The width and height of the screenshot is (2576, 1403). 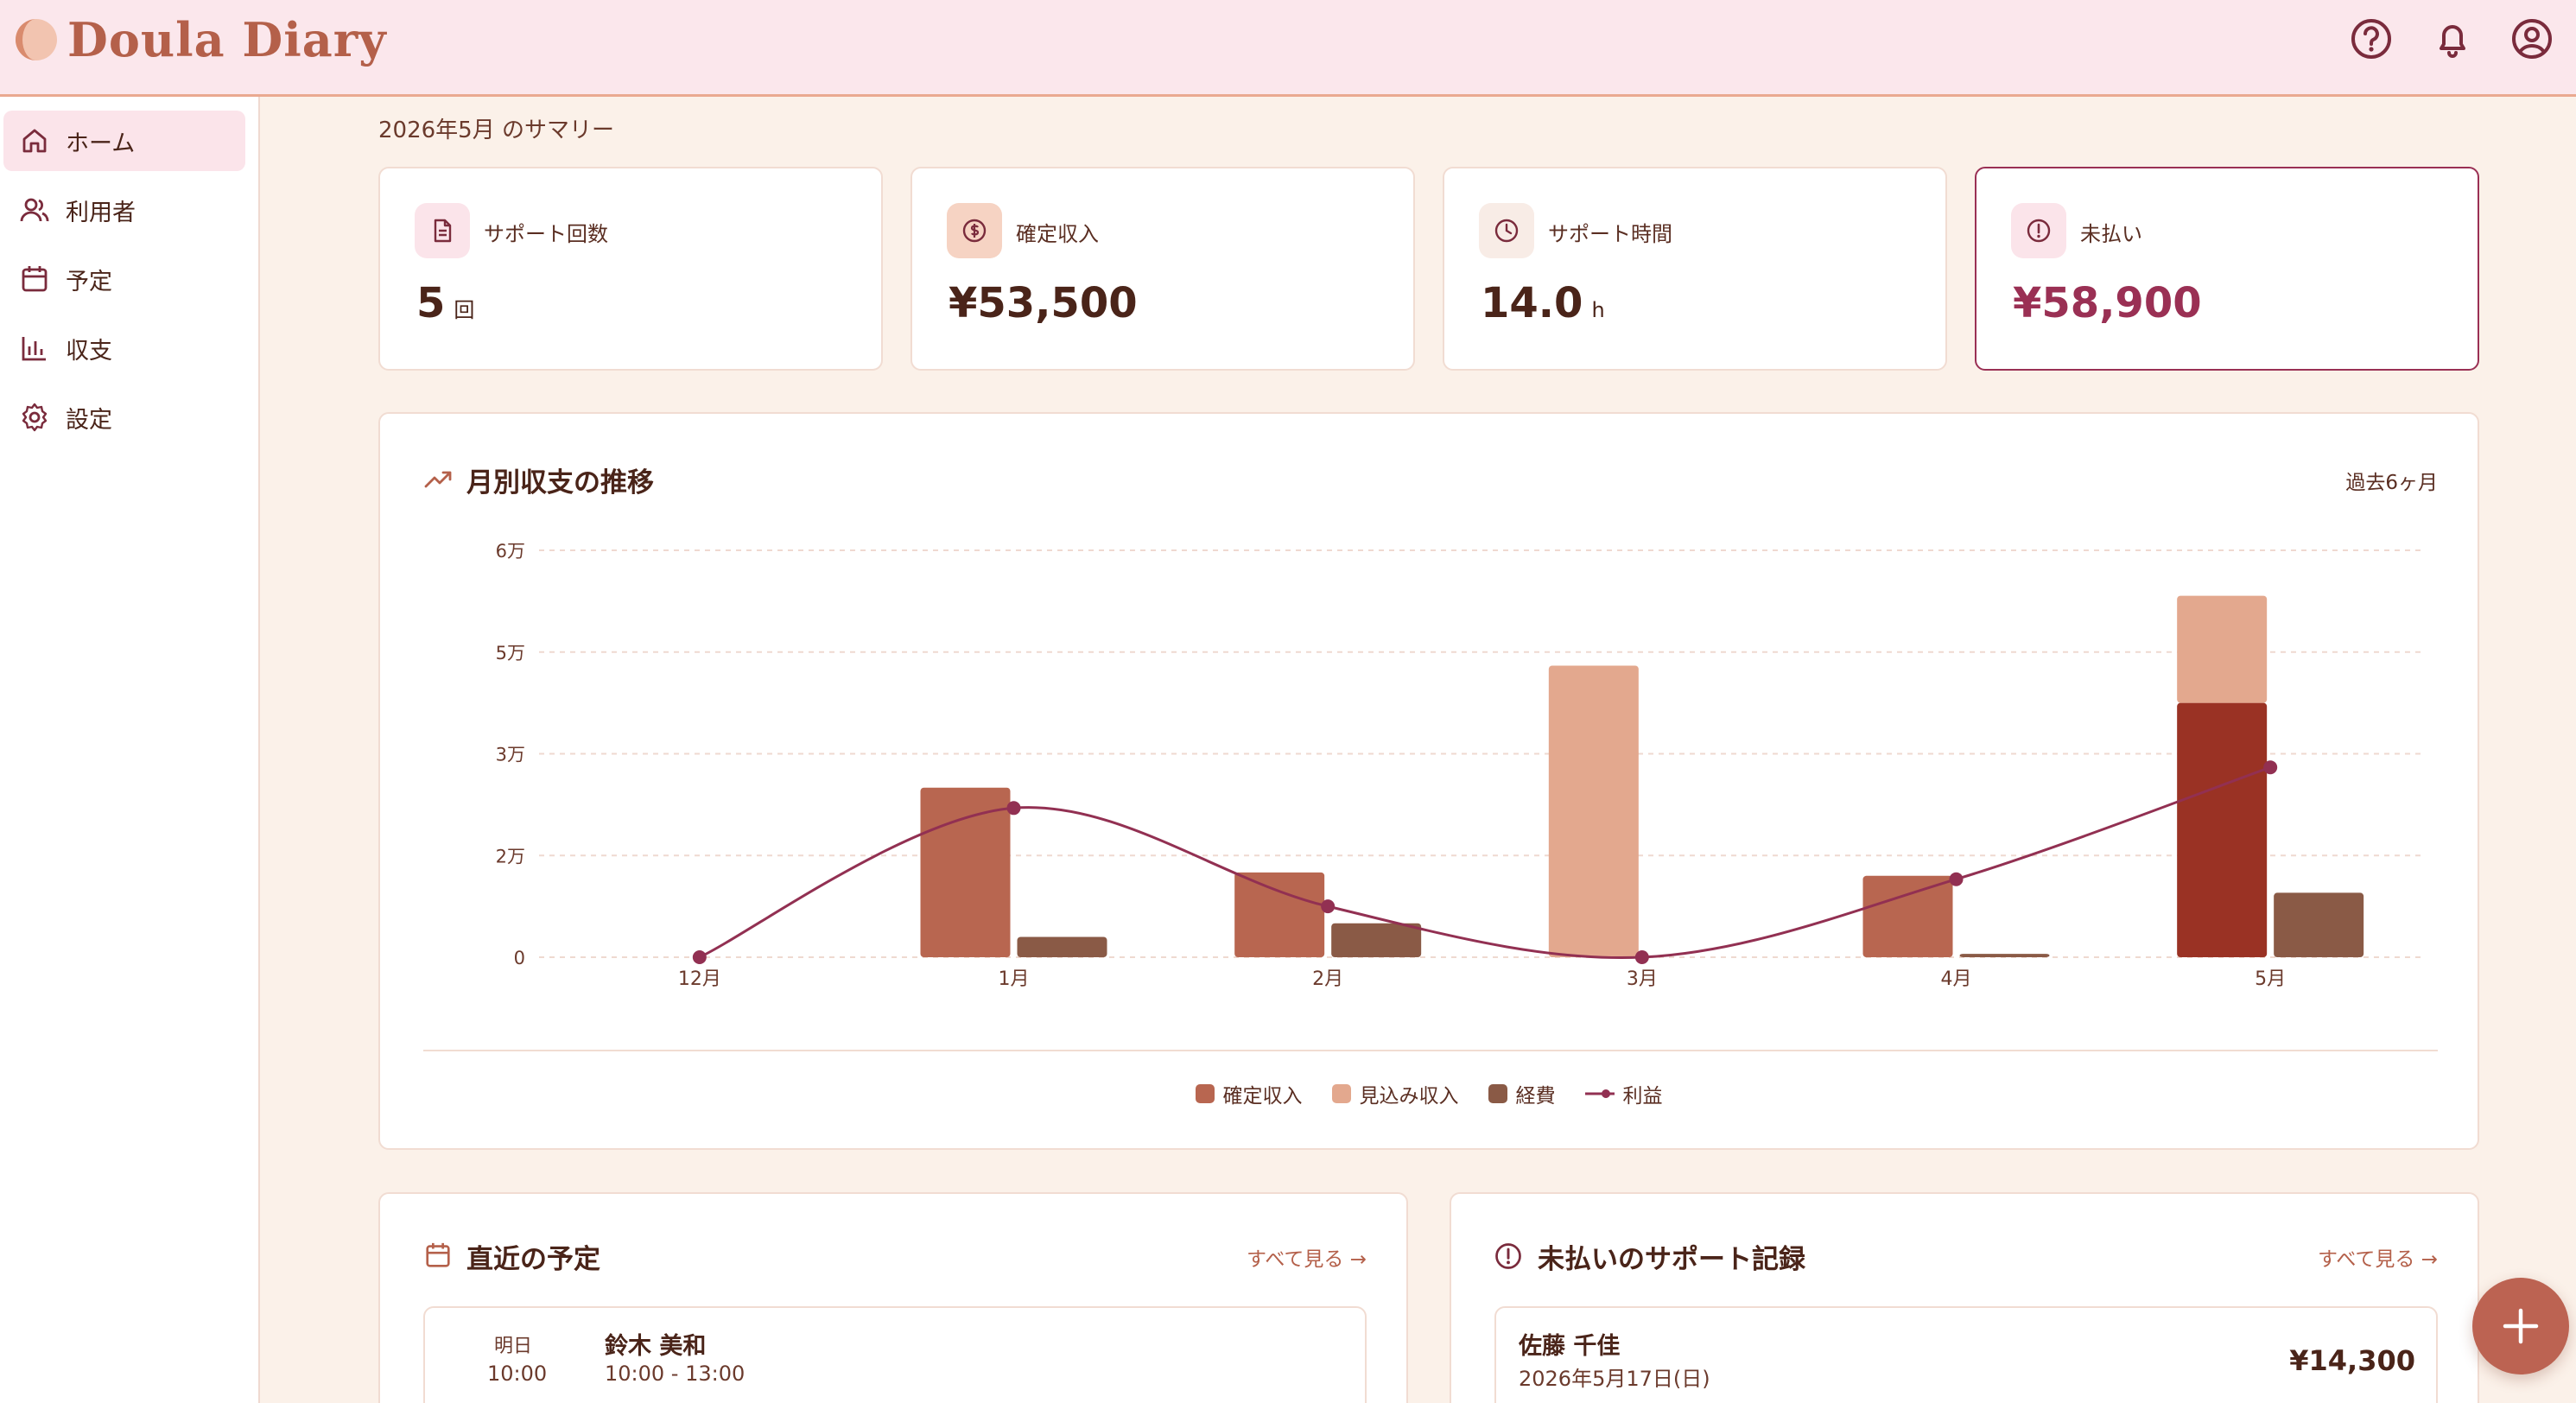 I want to click on schedule-see-all-link: すべて見る →, so click(x=1307, y=1257).